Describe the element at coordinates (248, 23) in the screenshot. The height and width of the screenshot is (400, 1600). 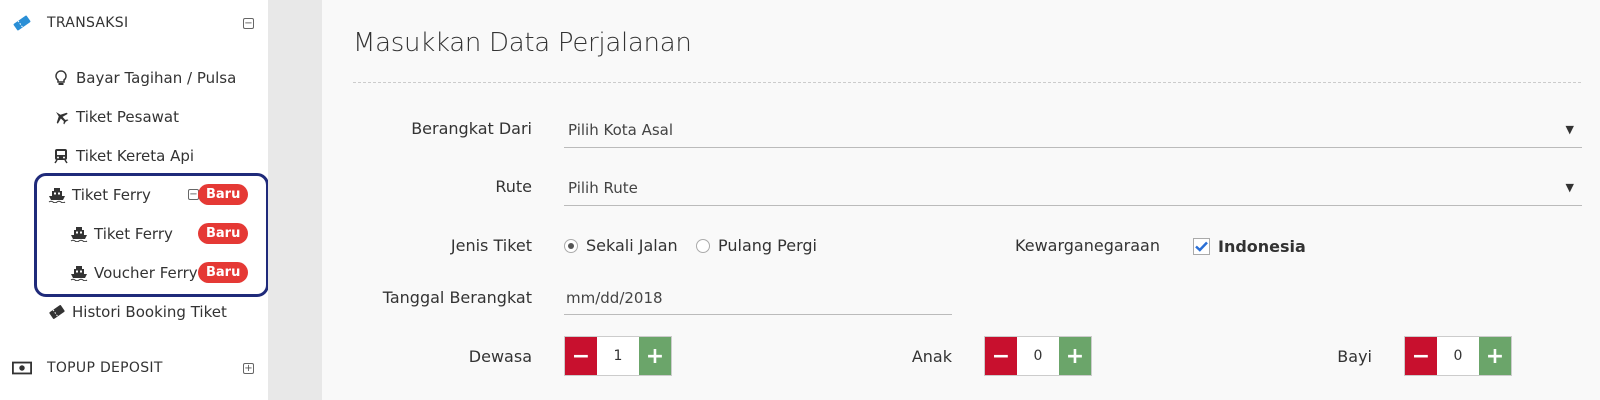
I see `collapse-toggle-icon: −` at that location.